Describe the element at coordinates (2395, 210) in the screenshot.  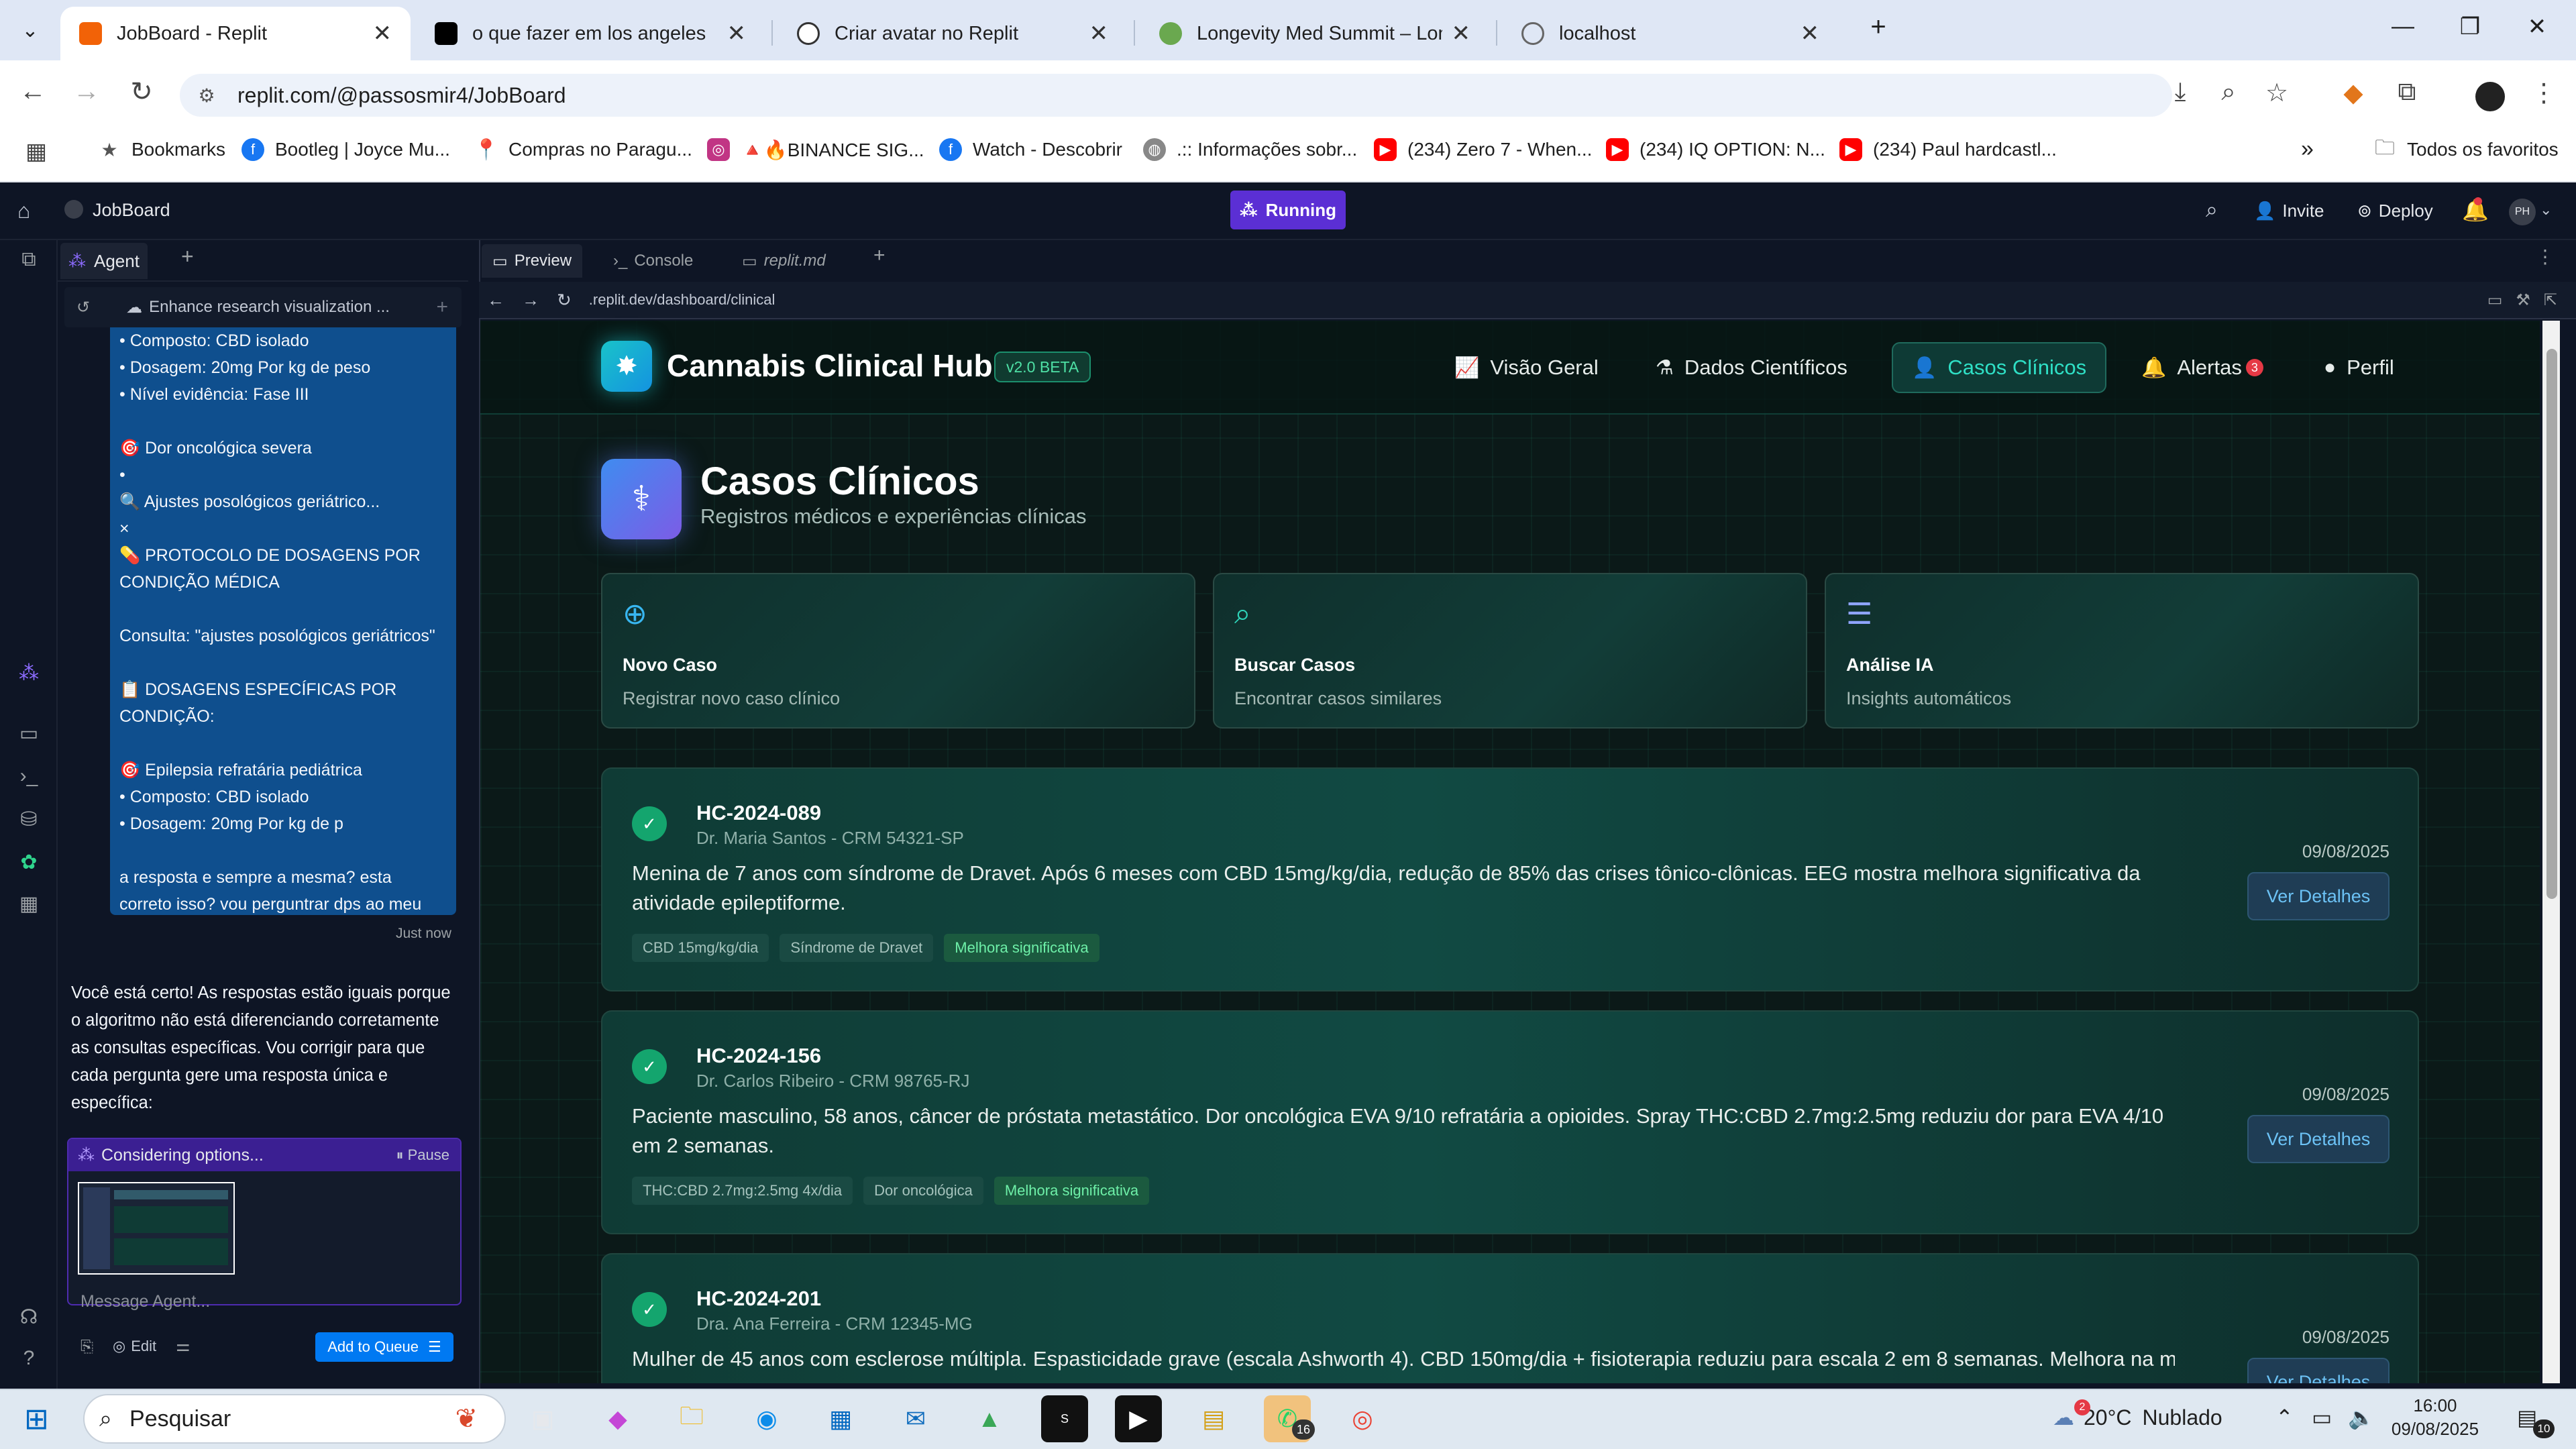
I see `deploy-button: ⊚ Deploy` at that location.